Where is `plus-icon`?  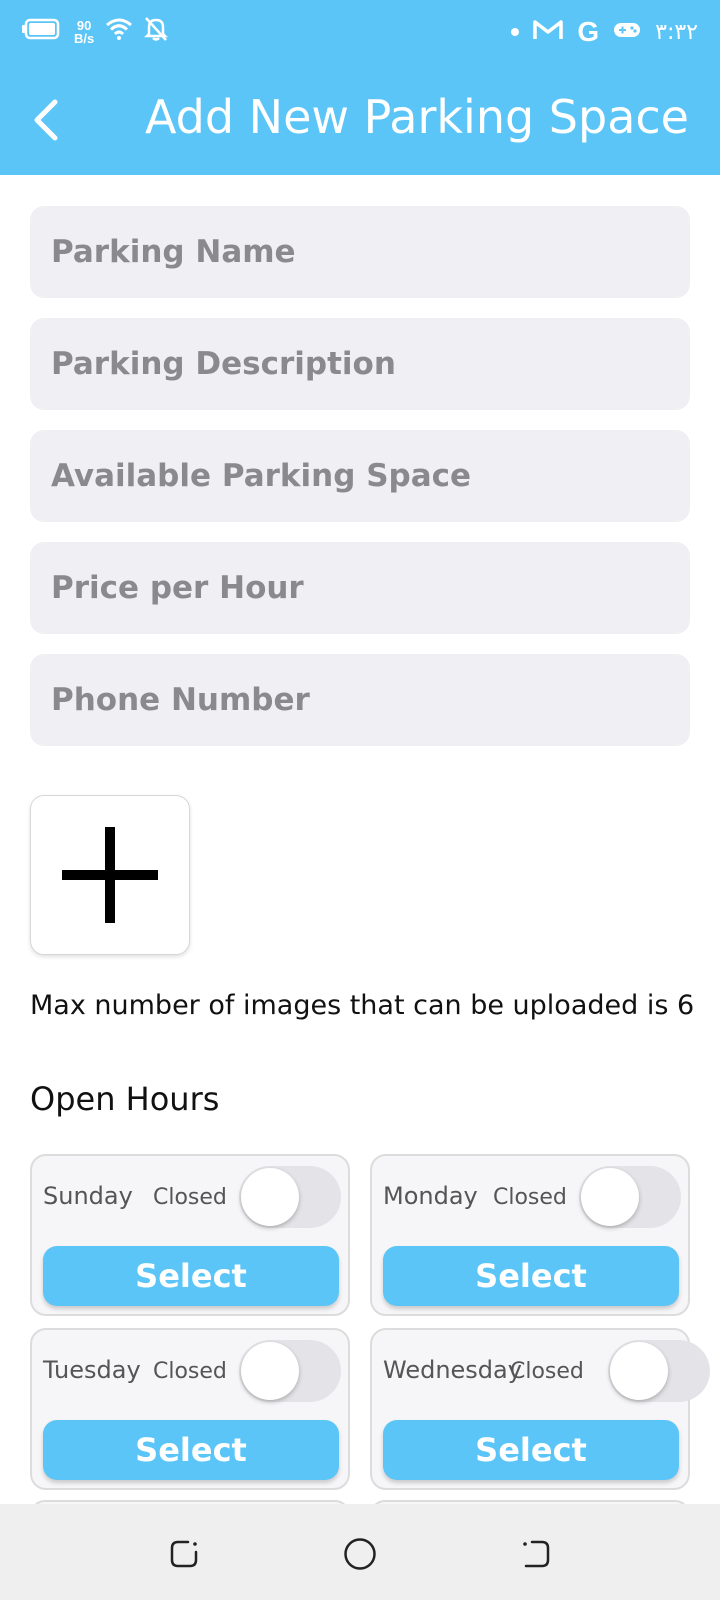 plus-icon is located at coordinates (110, 875).